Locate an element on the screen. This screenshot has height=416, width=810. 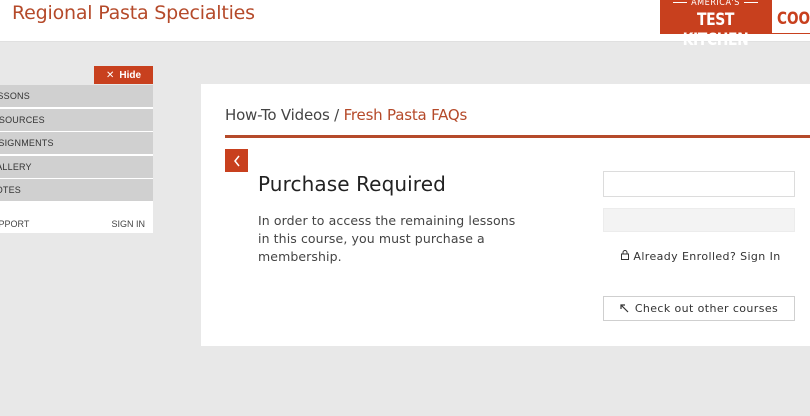
breadcrumb: How-To Videos / Fresh Pasta FAQs is located at coordinates (346, 115).